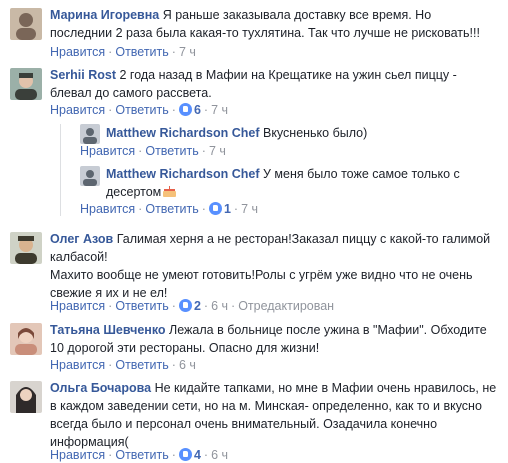 Image resolution: width=508 pixels, height=463 pixels. I want to click on comment-author: Марина Игоревна, so click(104, 15).